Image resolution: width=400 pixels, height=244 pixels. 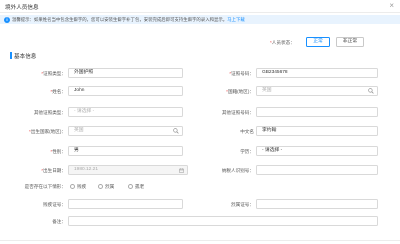 I want to click on option-lonely-elderly: 孤老, so click(x=136, y=187).